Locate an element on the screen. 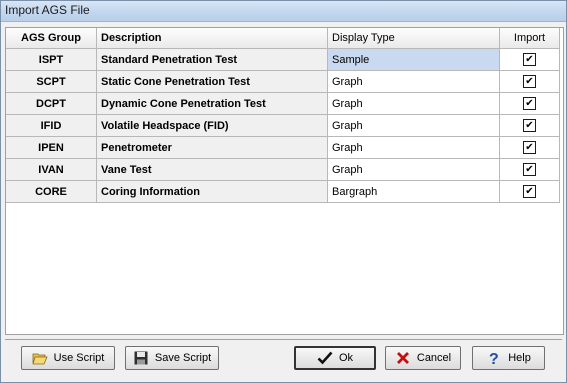 Image resolution: width=567 pixels, height=383 pixels. ok-label: Ok is located at coordinates (346, 358).